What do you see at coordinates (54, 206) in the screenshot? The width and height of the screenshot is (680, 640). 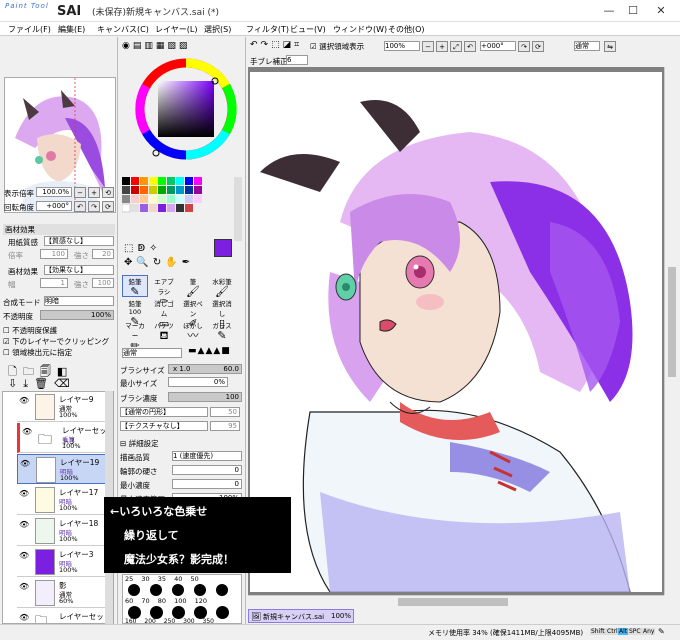 I see `angle-field: +000°` at bounding box center [54, 206].